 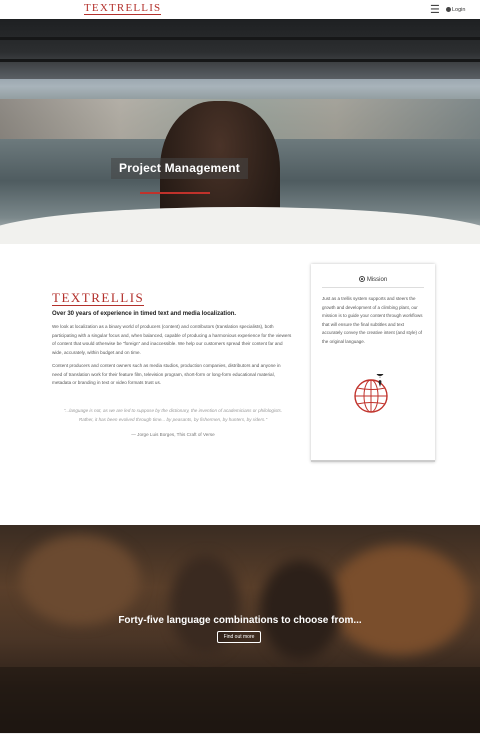 What do you see at coordinates (240, 743) in the screenshot?
I see `footer-strip` at bounding box center [240, 743].